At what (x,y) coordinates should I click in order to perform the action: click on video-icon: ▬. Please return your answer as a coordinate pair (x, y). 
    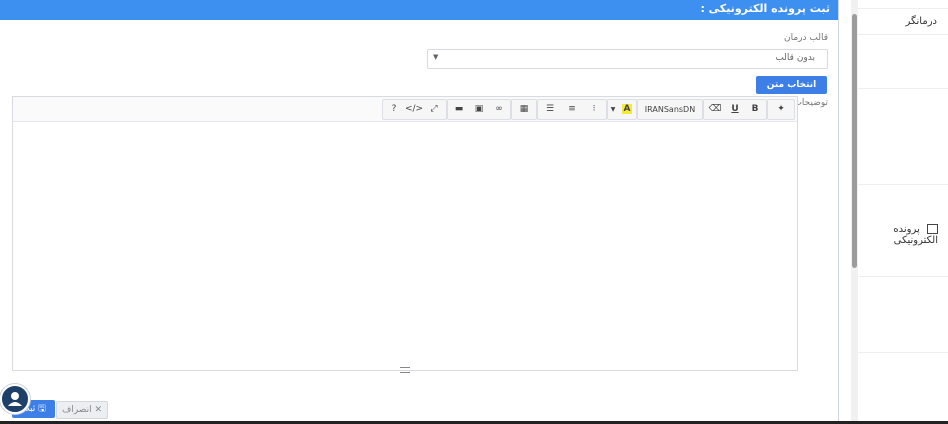
    Looking at the image, I should click on (459, 109).